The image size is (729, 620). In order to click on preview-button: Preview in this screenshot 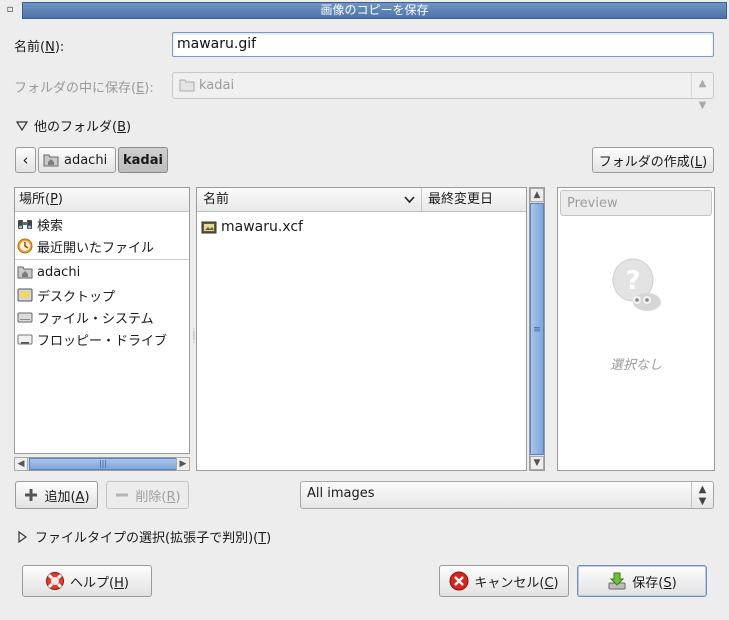, I will do `click(636, 203)`.